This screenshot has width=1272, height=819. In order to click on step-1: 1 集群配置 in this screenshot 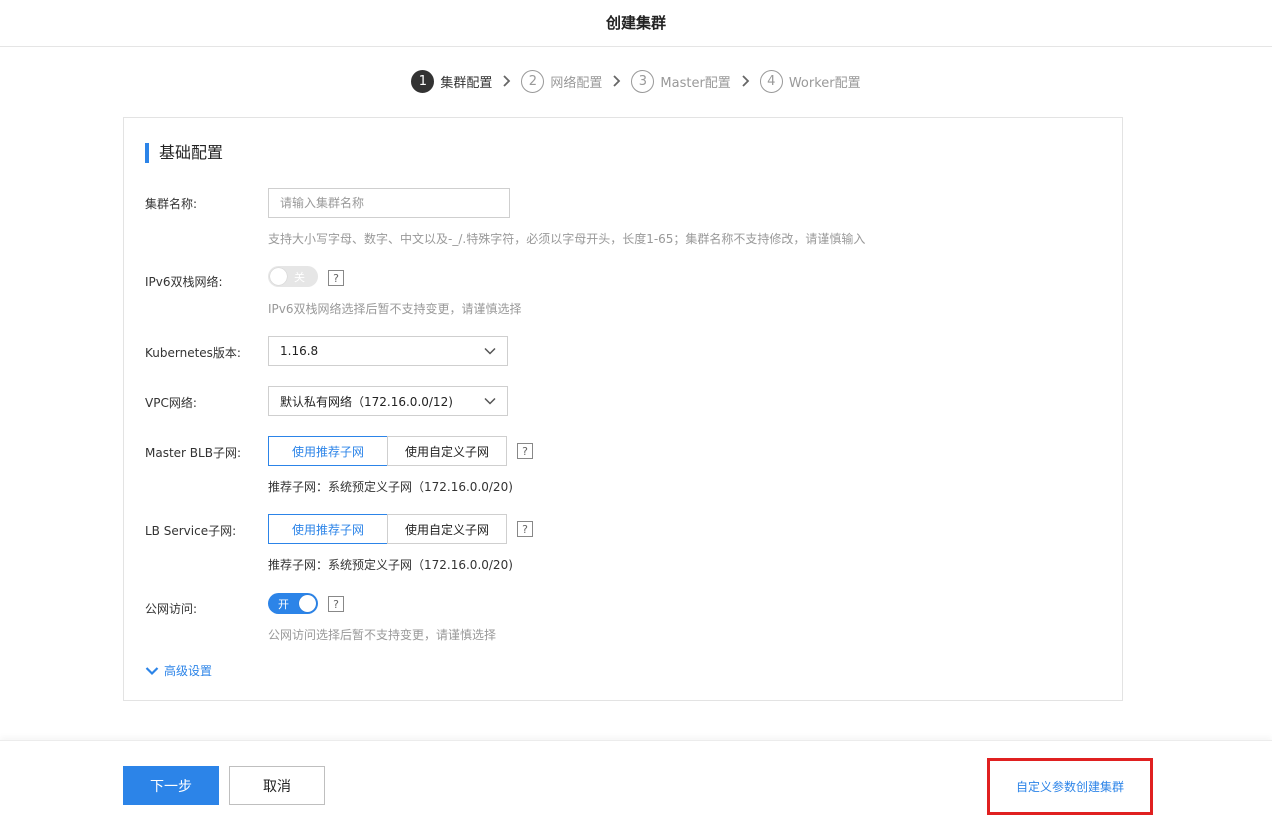, I will do `click(452, 81)`.